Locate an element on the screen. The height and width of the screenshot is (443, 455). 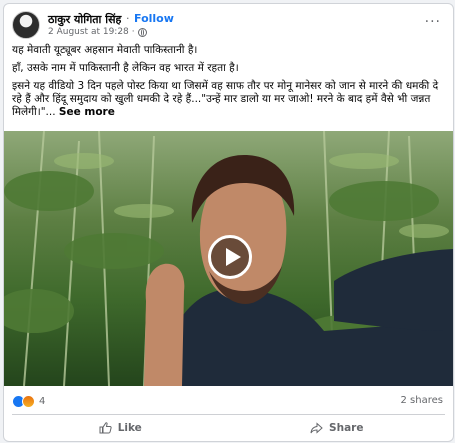
see-more-link: See more is located at coordinates (87, 112).